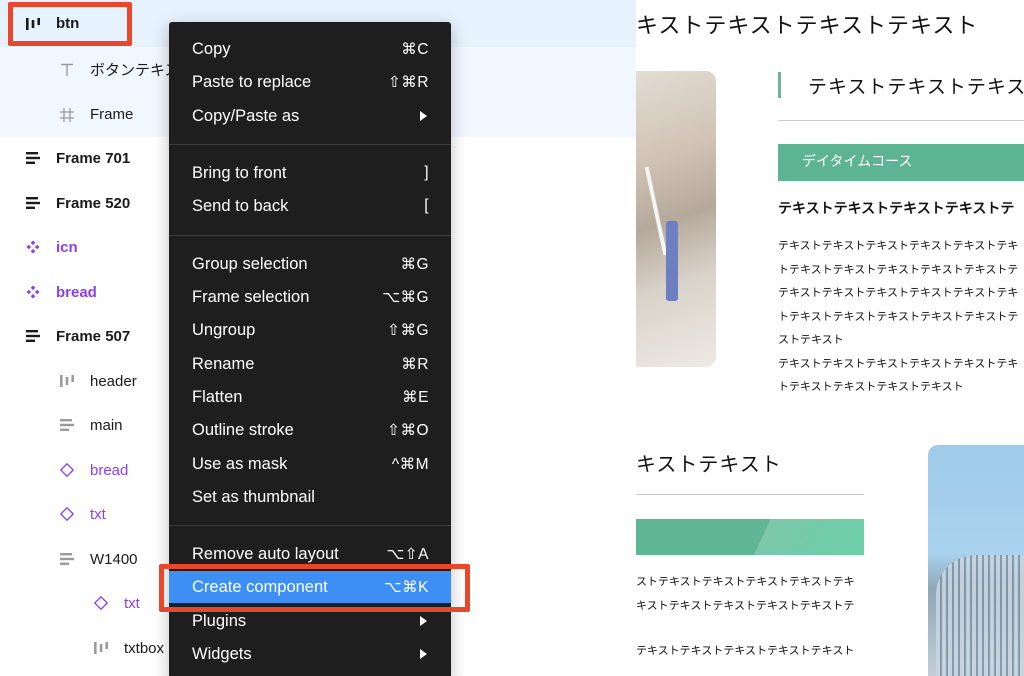 The width and height of the screenshot is (1024, 676). What do you see at coordinates (223, 363) in the screenshot?
I see `menu-item-label: Rename` at bounding box center [223, 363].